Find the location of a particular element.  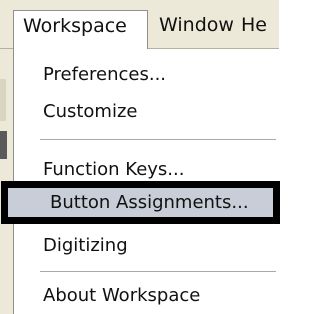

menu-item-digitizing: Digitizing is located at coordinates (147, 246).